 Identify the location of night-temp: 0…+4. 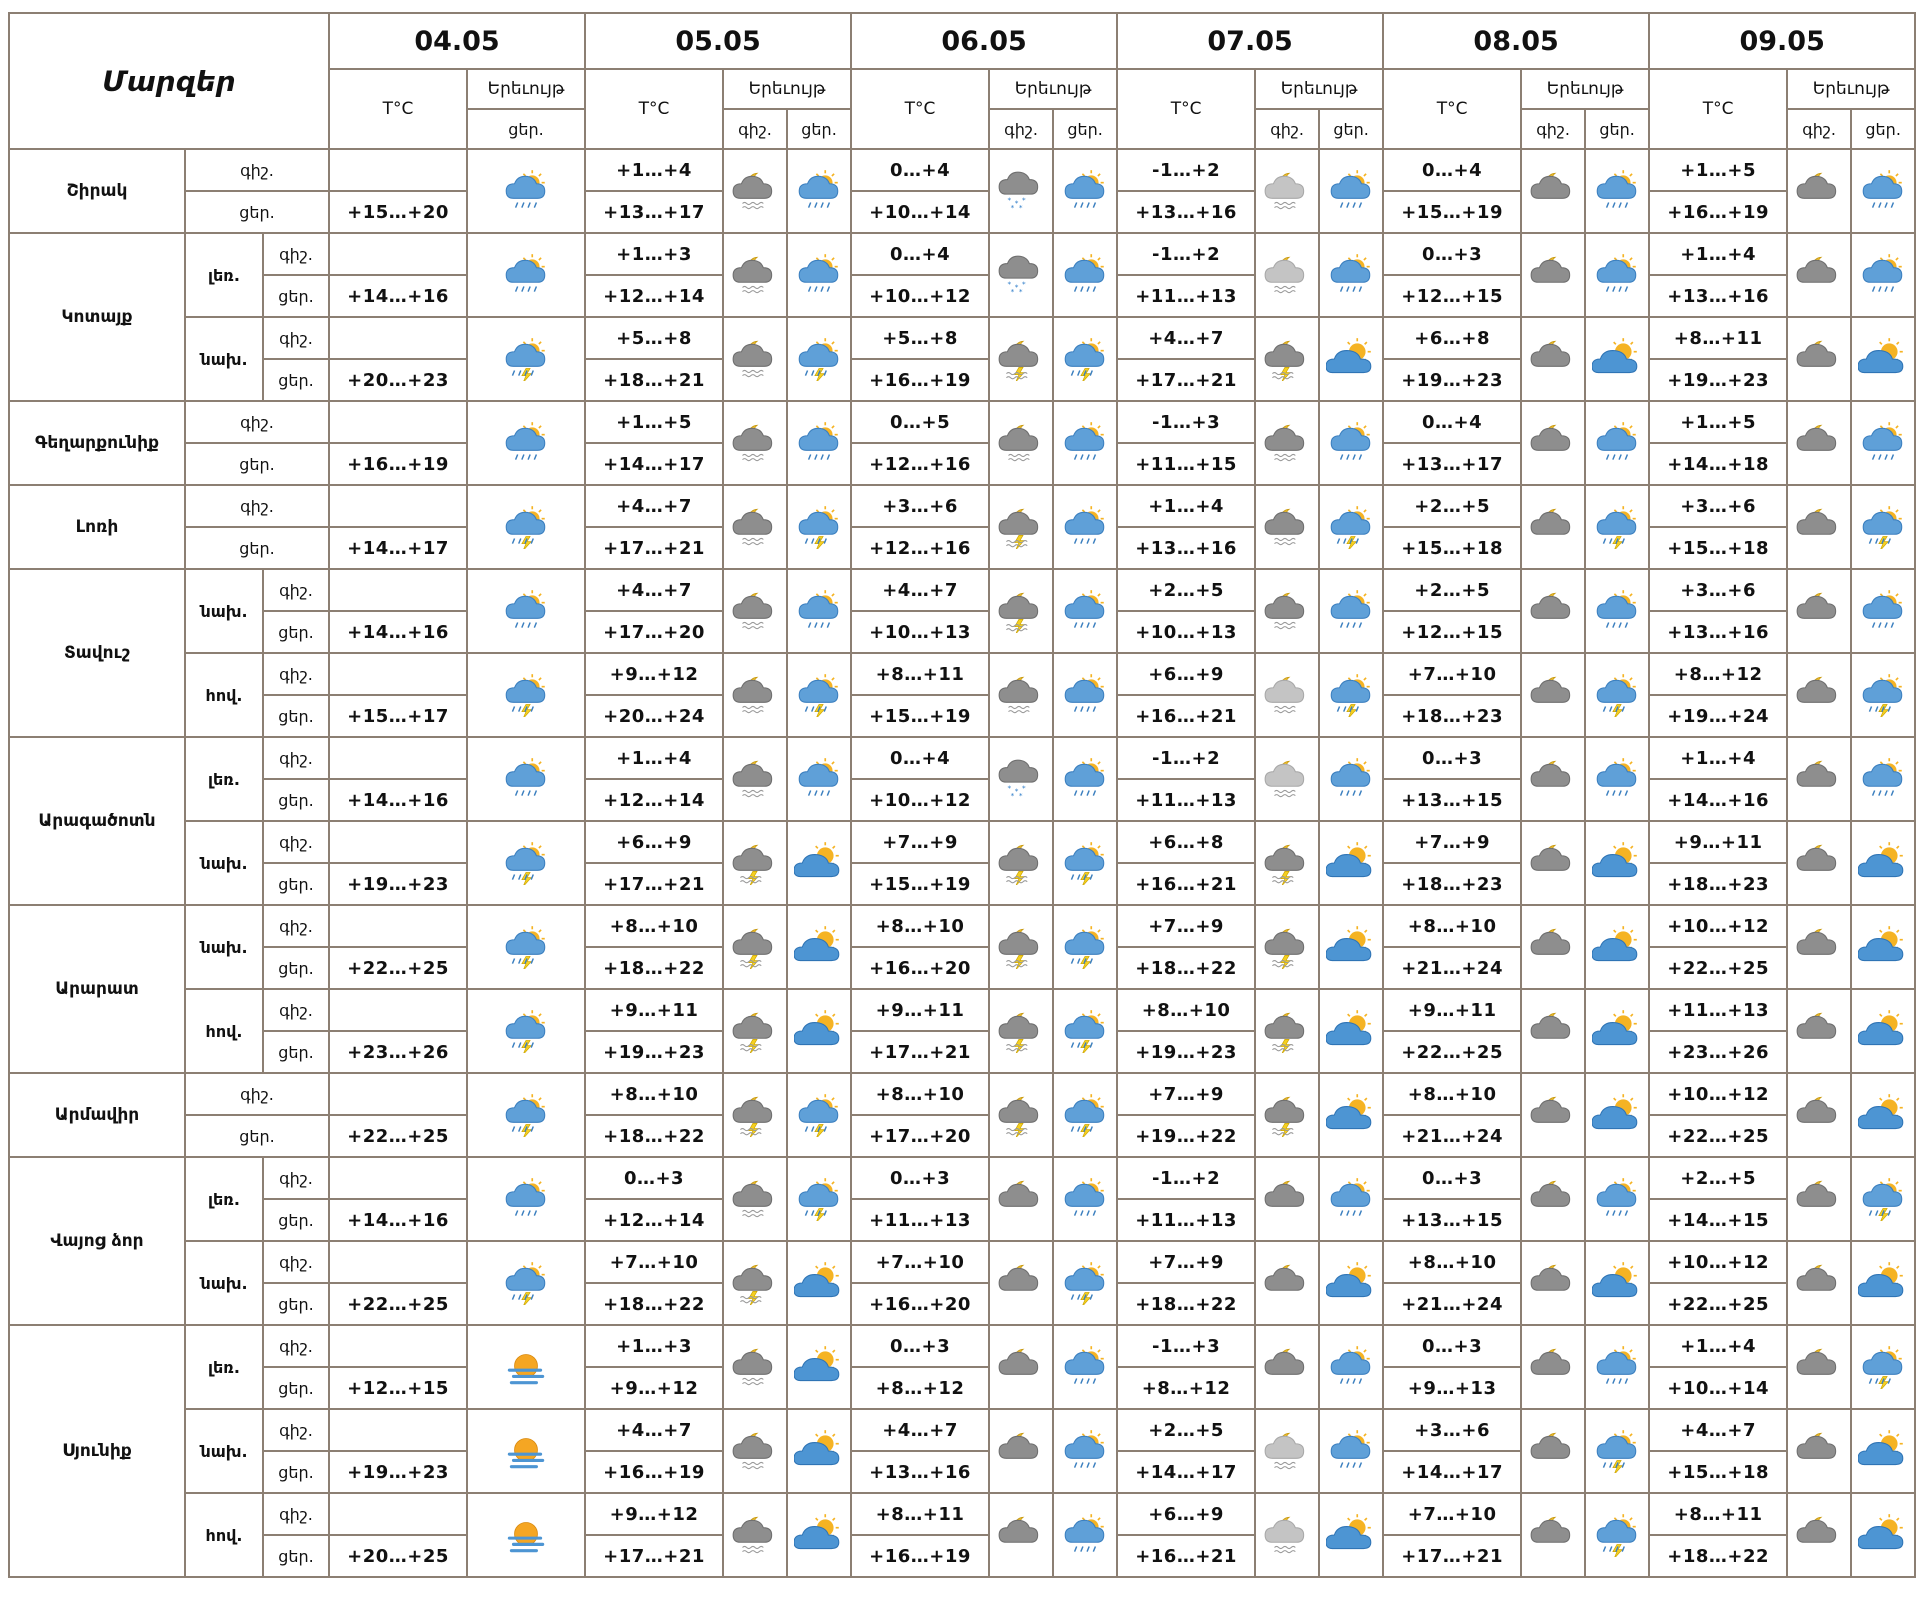
(920, 170).